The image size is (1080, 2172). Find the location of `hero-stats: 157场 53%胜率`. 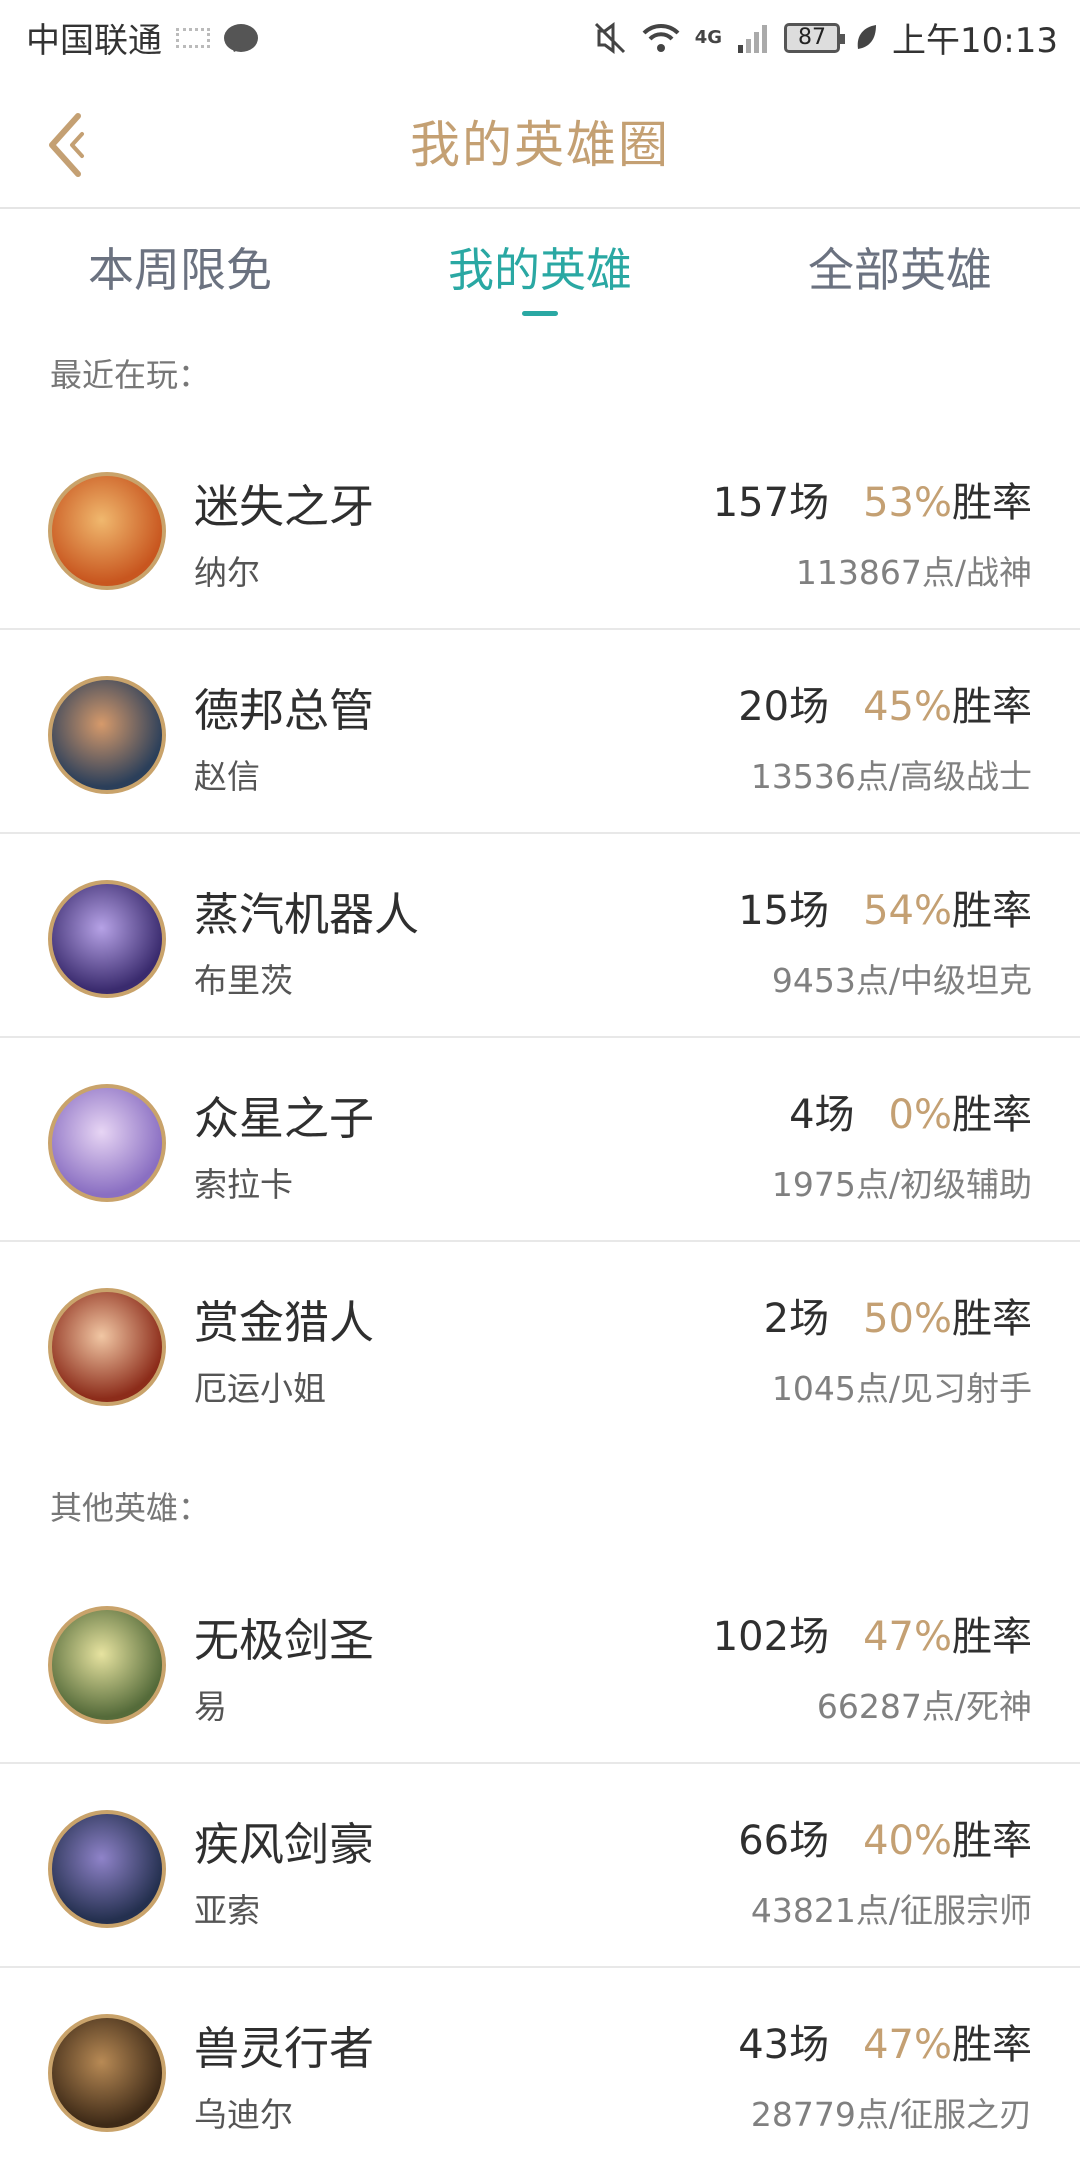

hero-stats: 157场 53%胜率 is located at coordinates (872, 499).